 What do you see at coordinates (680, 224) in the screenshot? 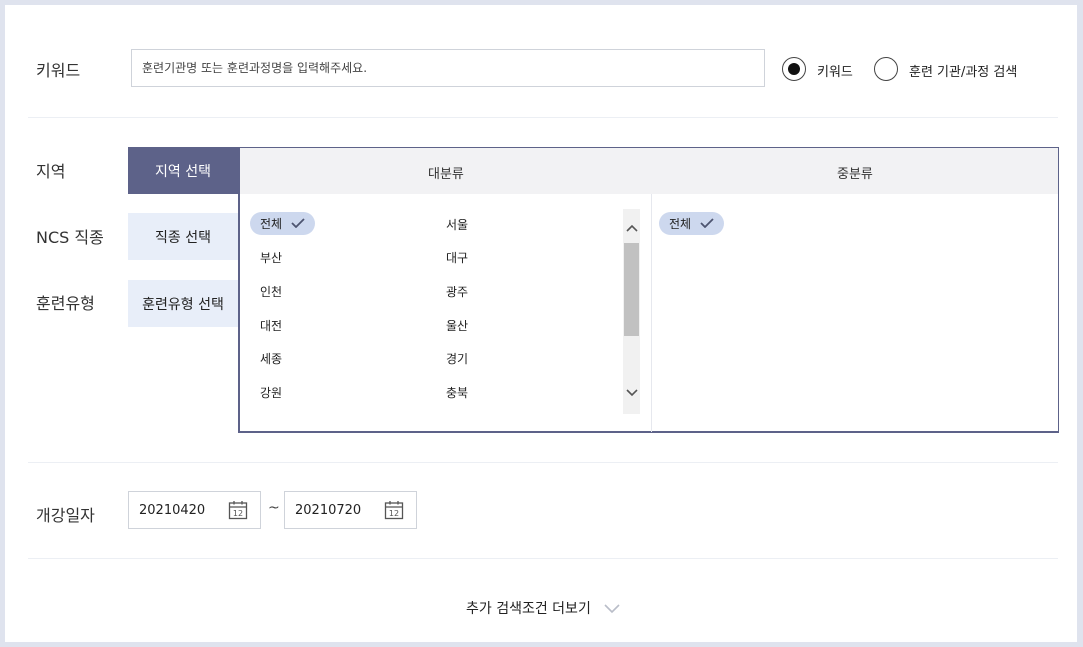
I see `subregion-item-label: 전체` at bounding box center [680, 224].